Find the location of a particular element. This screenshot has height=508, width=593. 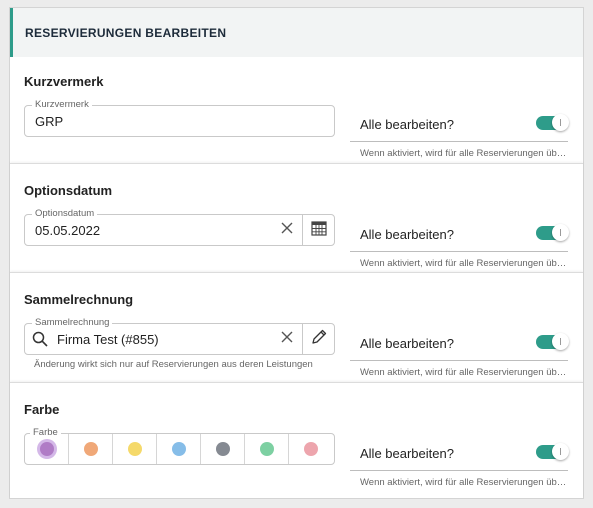

section-title-farbe: Farbe is located at coordinates (42, 409).